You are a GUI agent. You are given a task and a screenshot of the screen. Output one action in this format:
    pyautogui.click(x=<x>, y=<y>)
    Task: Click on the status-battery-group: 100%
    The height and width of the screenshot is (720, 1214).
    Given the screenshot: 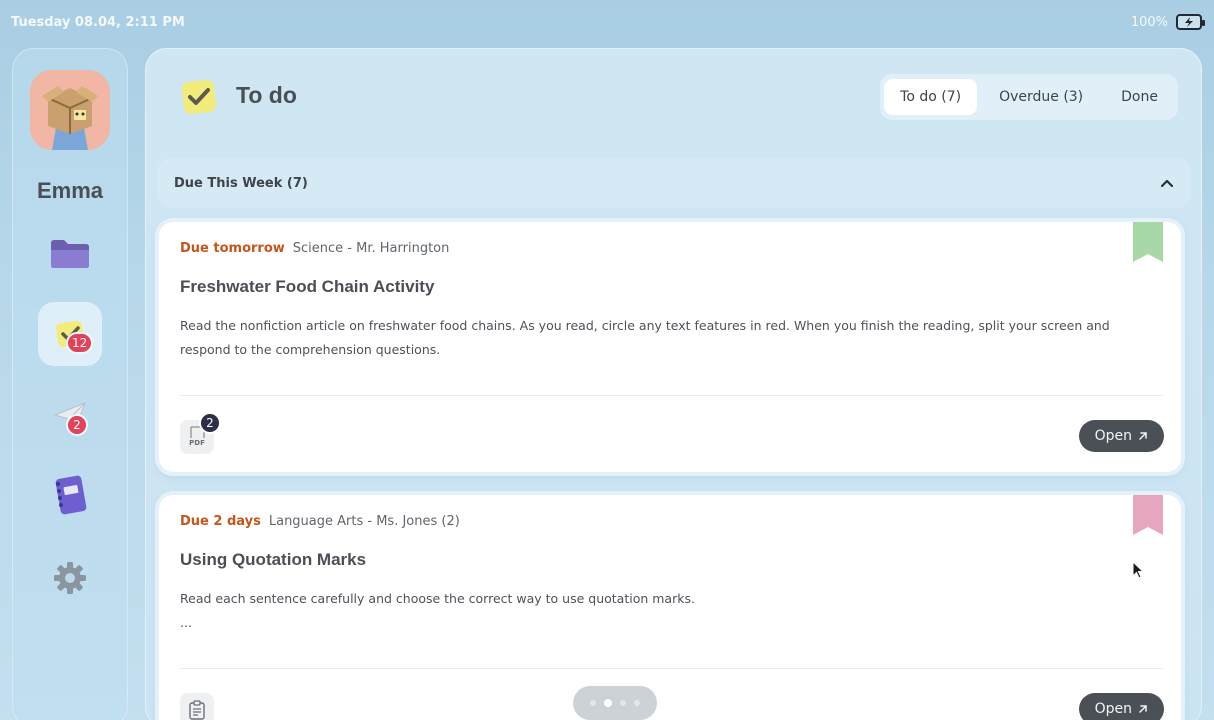 What is the action you would take?
    pyautogui.click(x=1167, y=22)
    